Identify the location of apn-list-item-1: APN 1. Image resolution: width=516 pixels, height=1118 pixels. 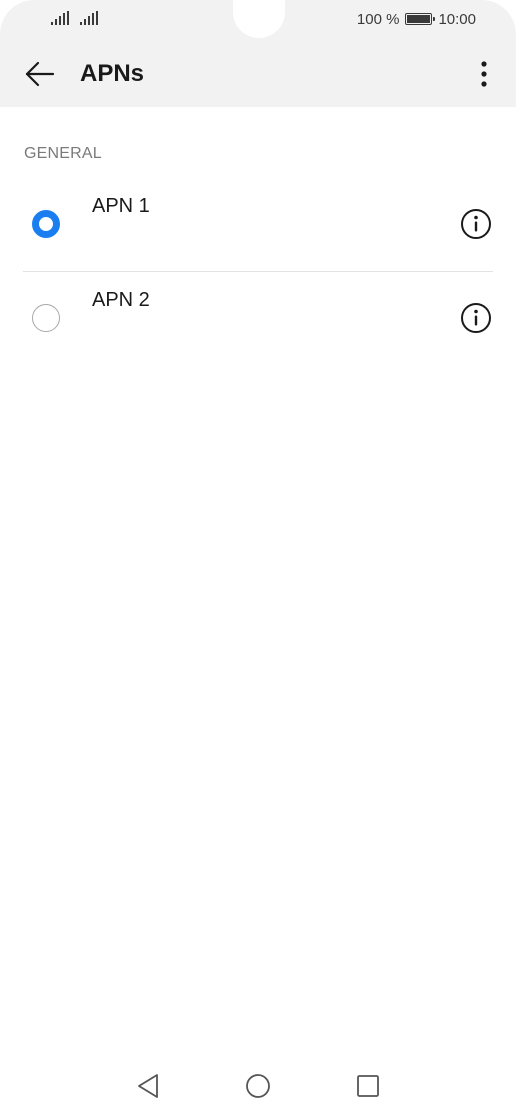
(258, 225).